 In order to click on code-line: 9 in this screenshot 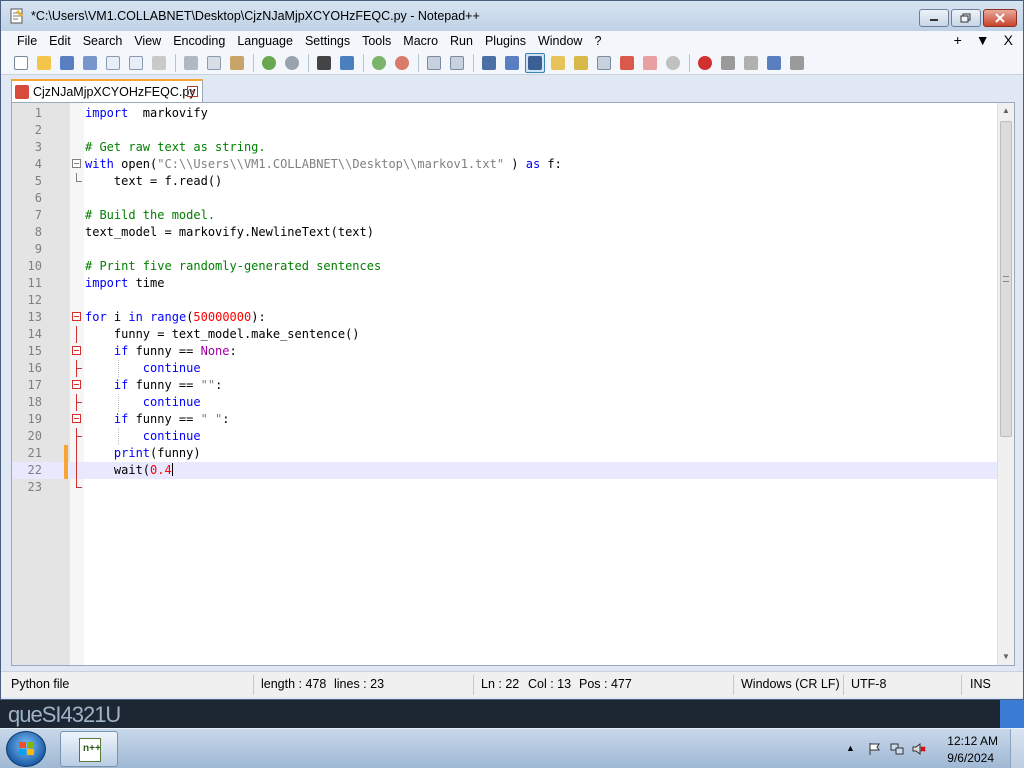, I will do `click(505, 249)`.